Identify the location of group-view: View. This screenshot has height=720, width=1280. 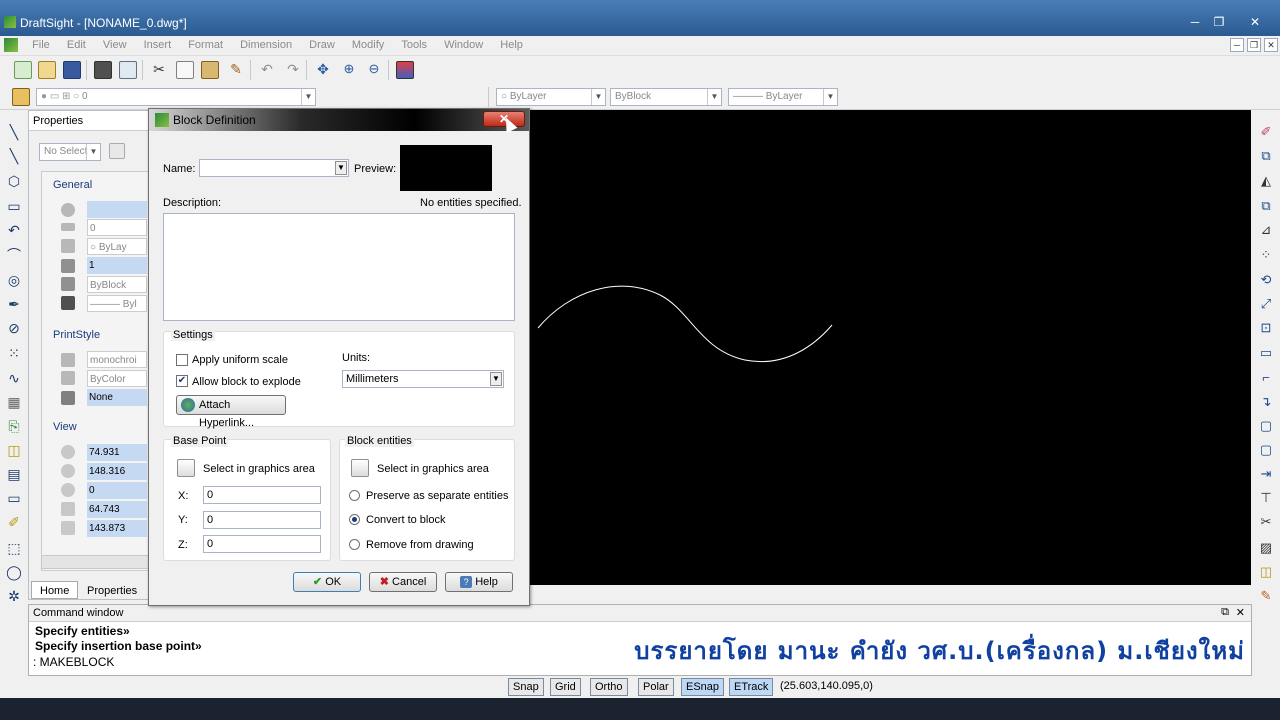
(65, 427).